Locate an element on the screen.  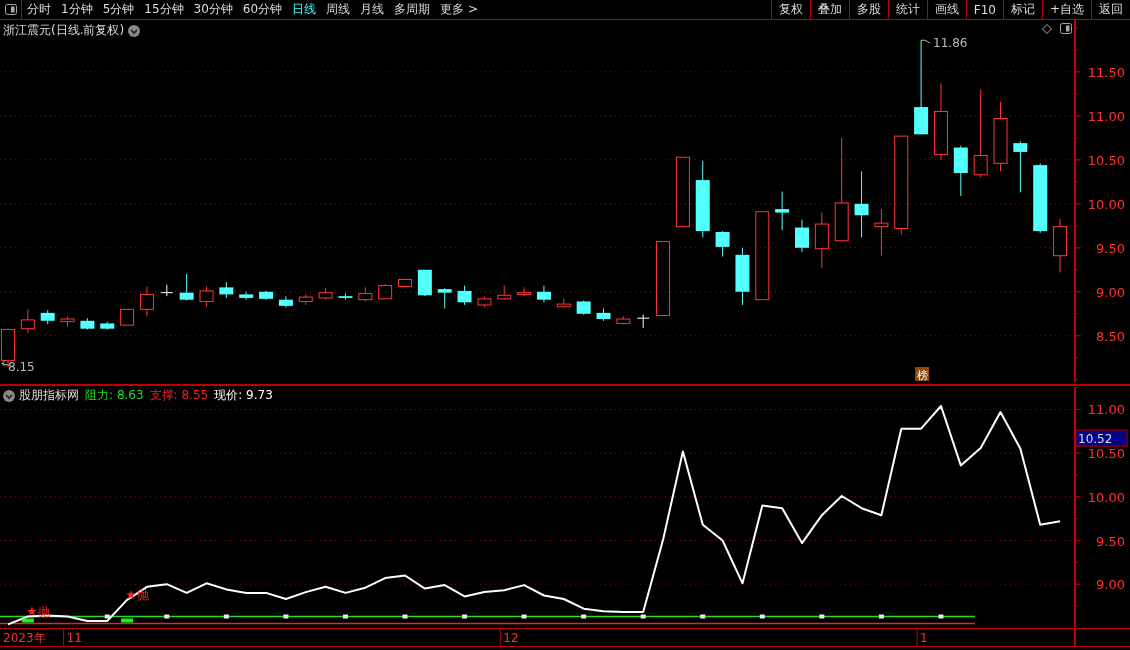
axis-label: 8.50 is located at coordinates (1110, 336).